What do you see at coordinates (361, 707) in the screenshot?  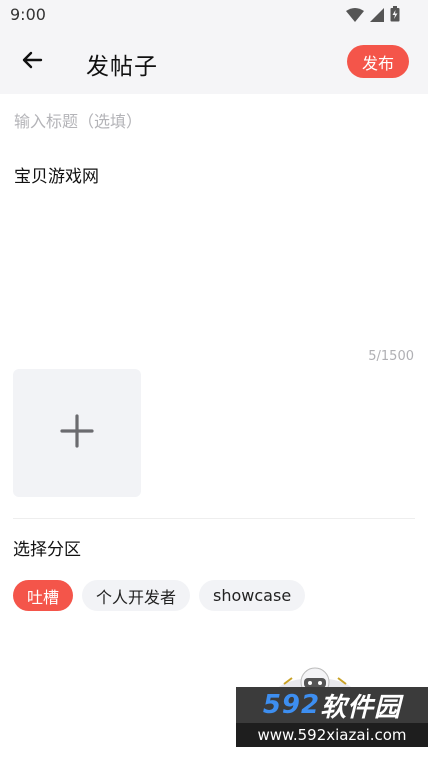 I see `watermark-brand-text: 软件园` at bounding box center [361, 707].